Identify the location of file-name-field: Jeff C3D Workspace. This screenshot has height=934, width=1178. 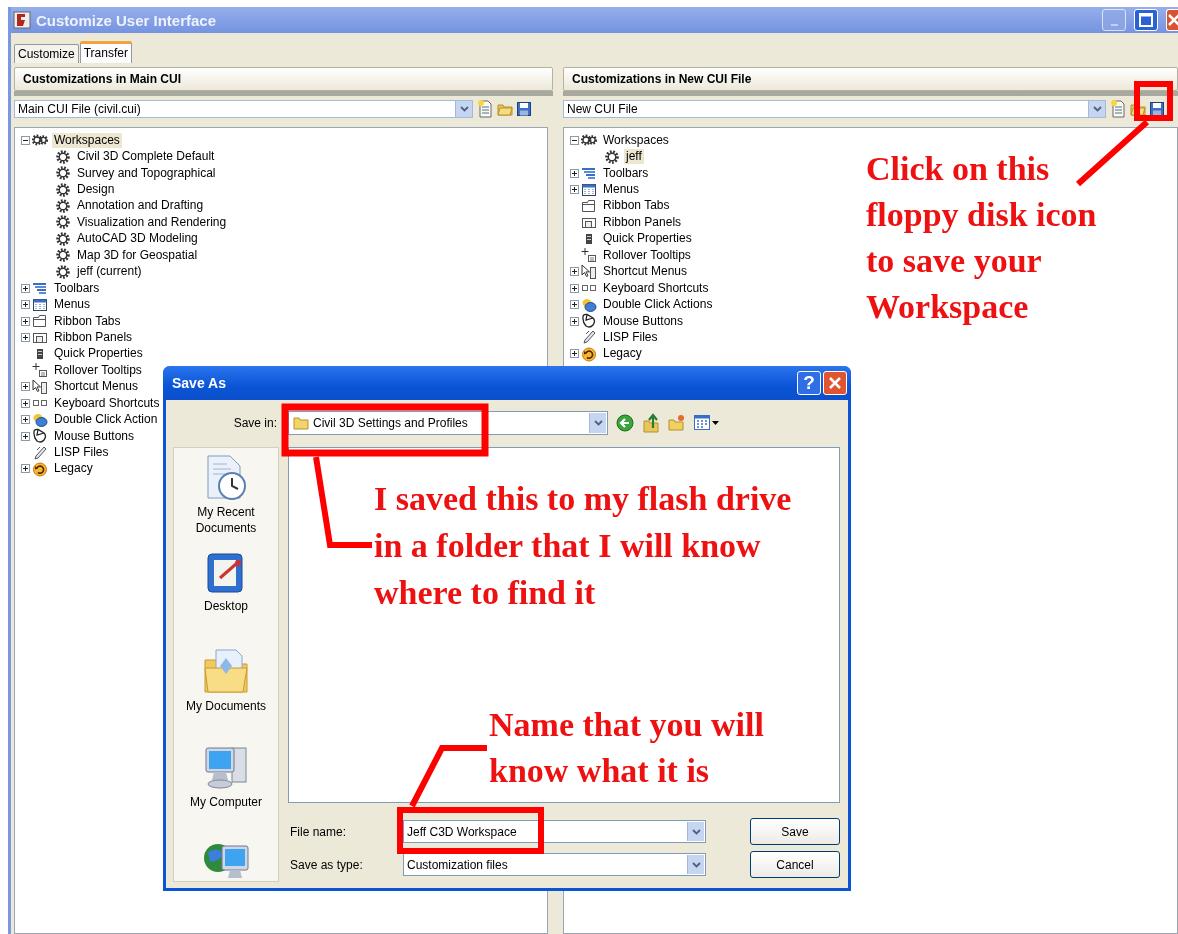
(554, 831).